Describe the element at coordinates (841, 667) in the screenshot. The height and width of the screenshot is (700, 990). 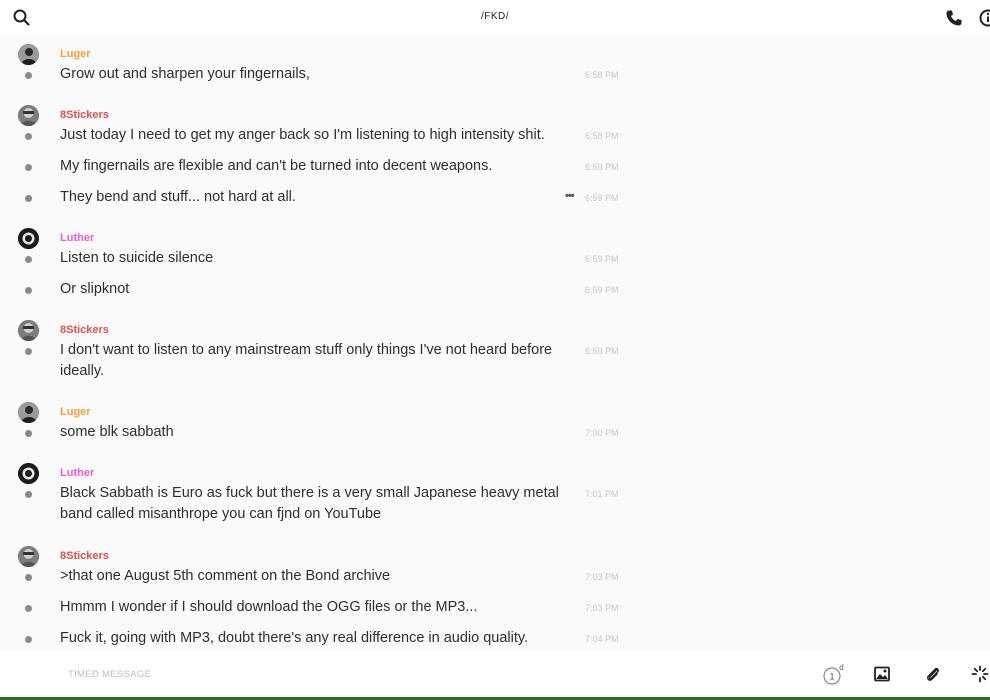
I see `timer-unit: d` at that location.